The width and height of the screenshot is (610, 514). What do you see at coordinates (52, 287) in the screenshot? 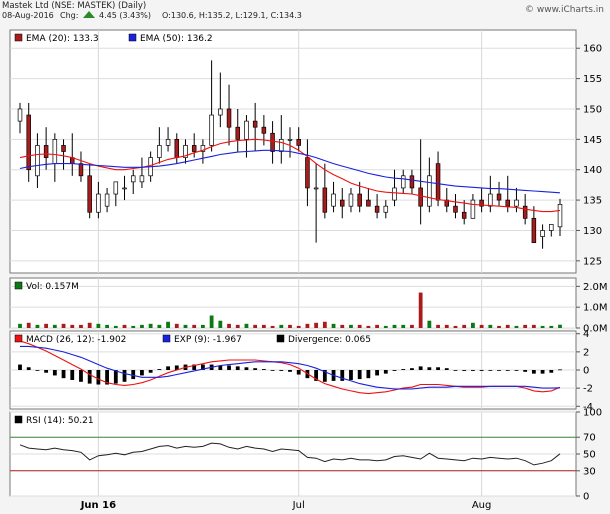
I see `legend-volume: Vol: 0.157M` at bounding box center [52, 287].